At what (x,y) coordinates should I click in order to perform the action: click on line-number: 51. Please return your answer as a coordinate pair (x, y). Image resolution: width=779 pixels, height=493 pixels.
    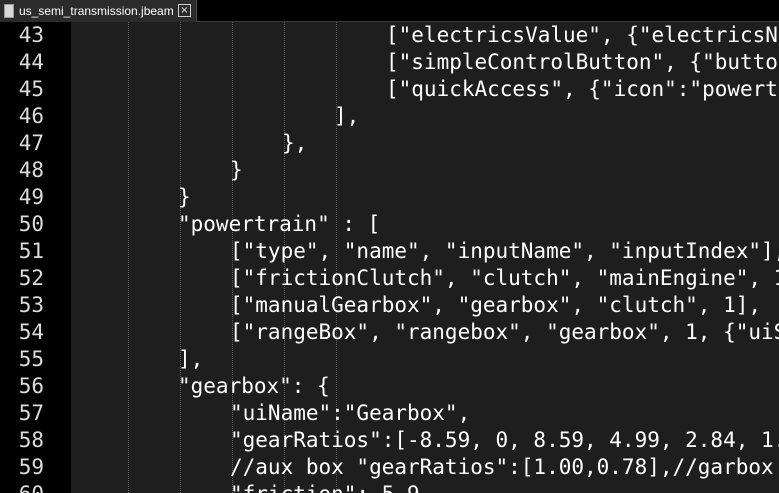
    Looking at the image, I should click on (31, 251).